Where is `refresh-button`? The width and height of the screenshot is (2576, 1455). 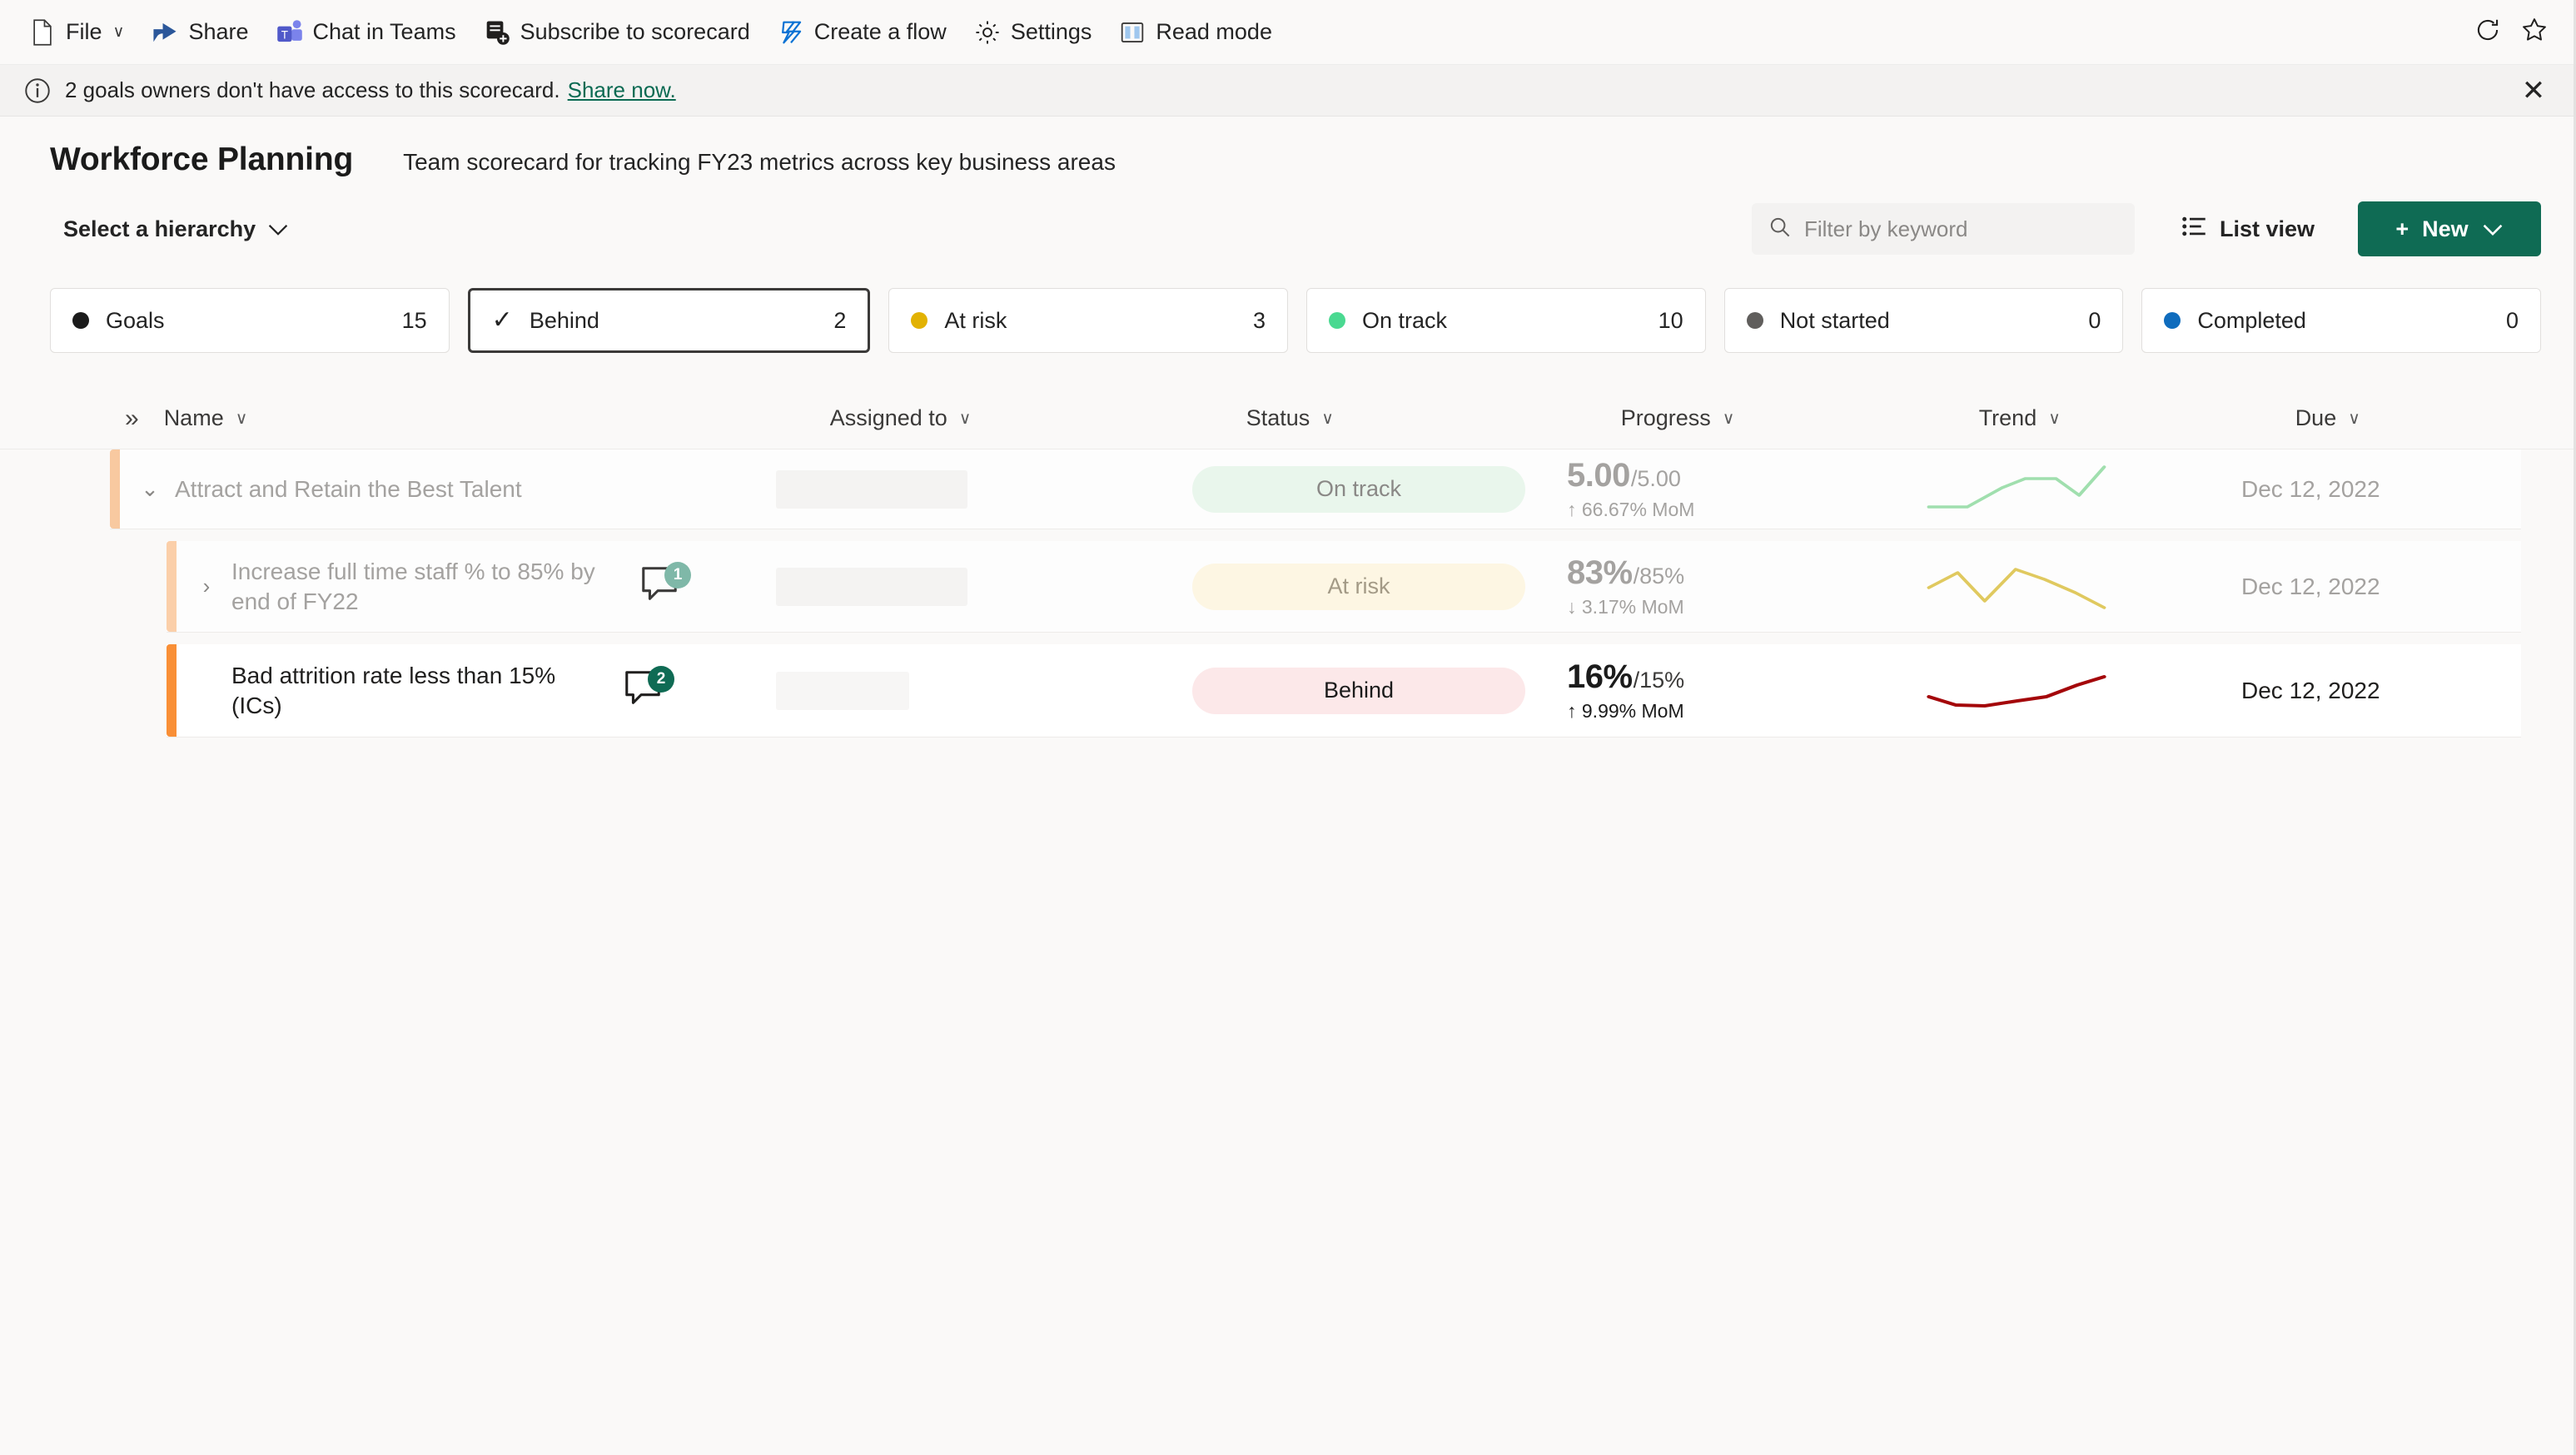 refresh-button is located at coordinates (2487, 32).